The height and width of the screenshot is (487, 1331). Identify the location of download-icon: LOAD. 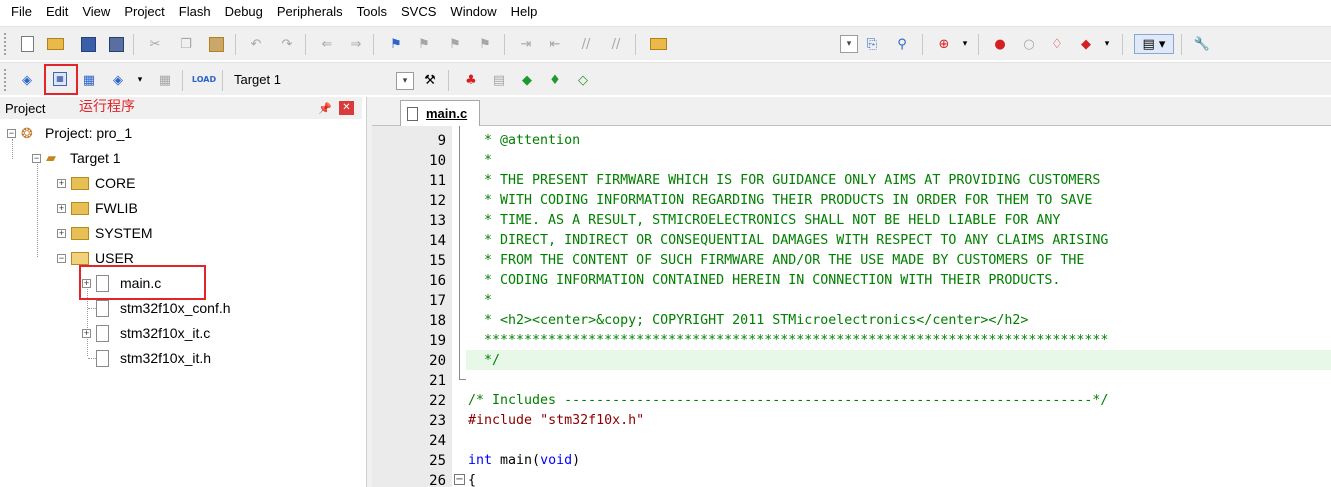
(204, 80).